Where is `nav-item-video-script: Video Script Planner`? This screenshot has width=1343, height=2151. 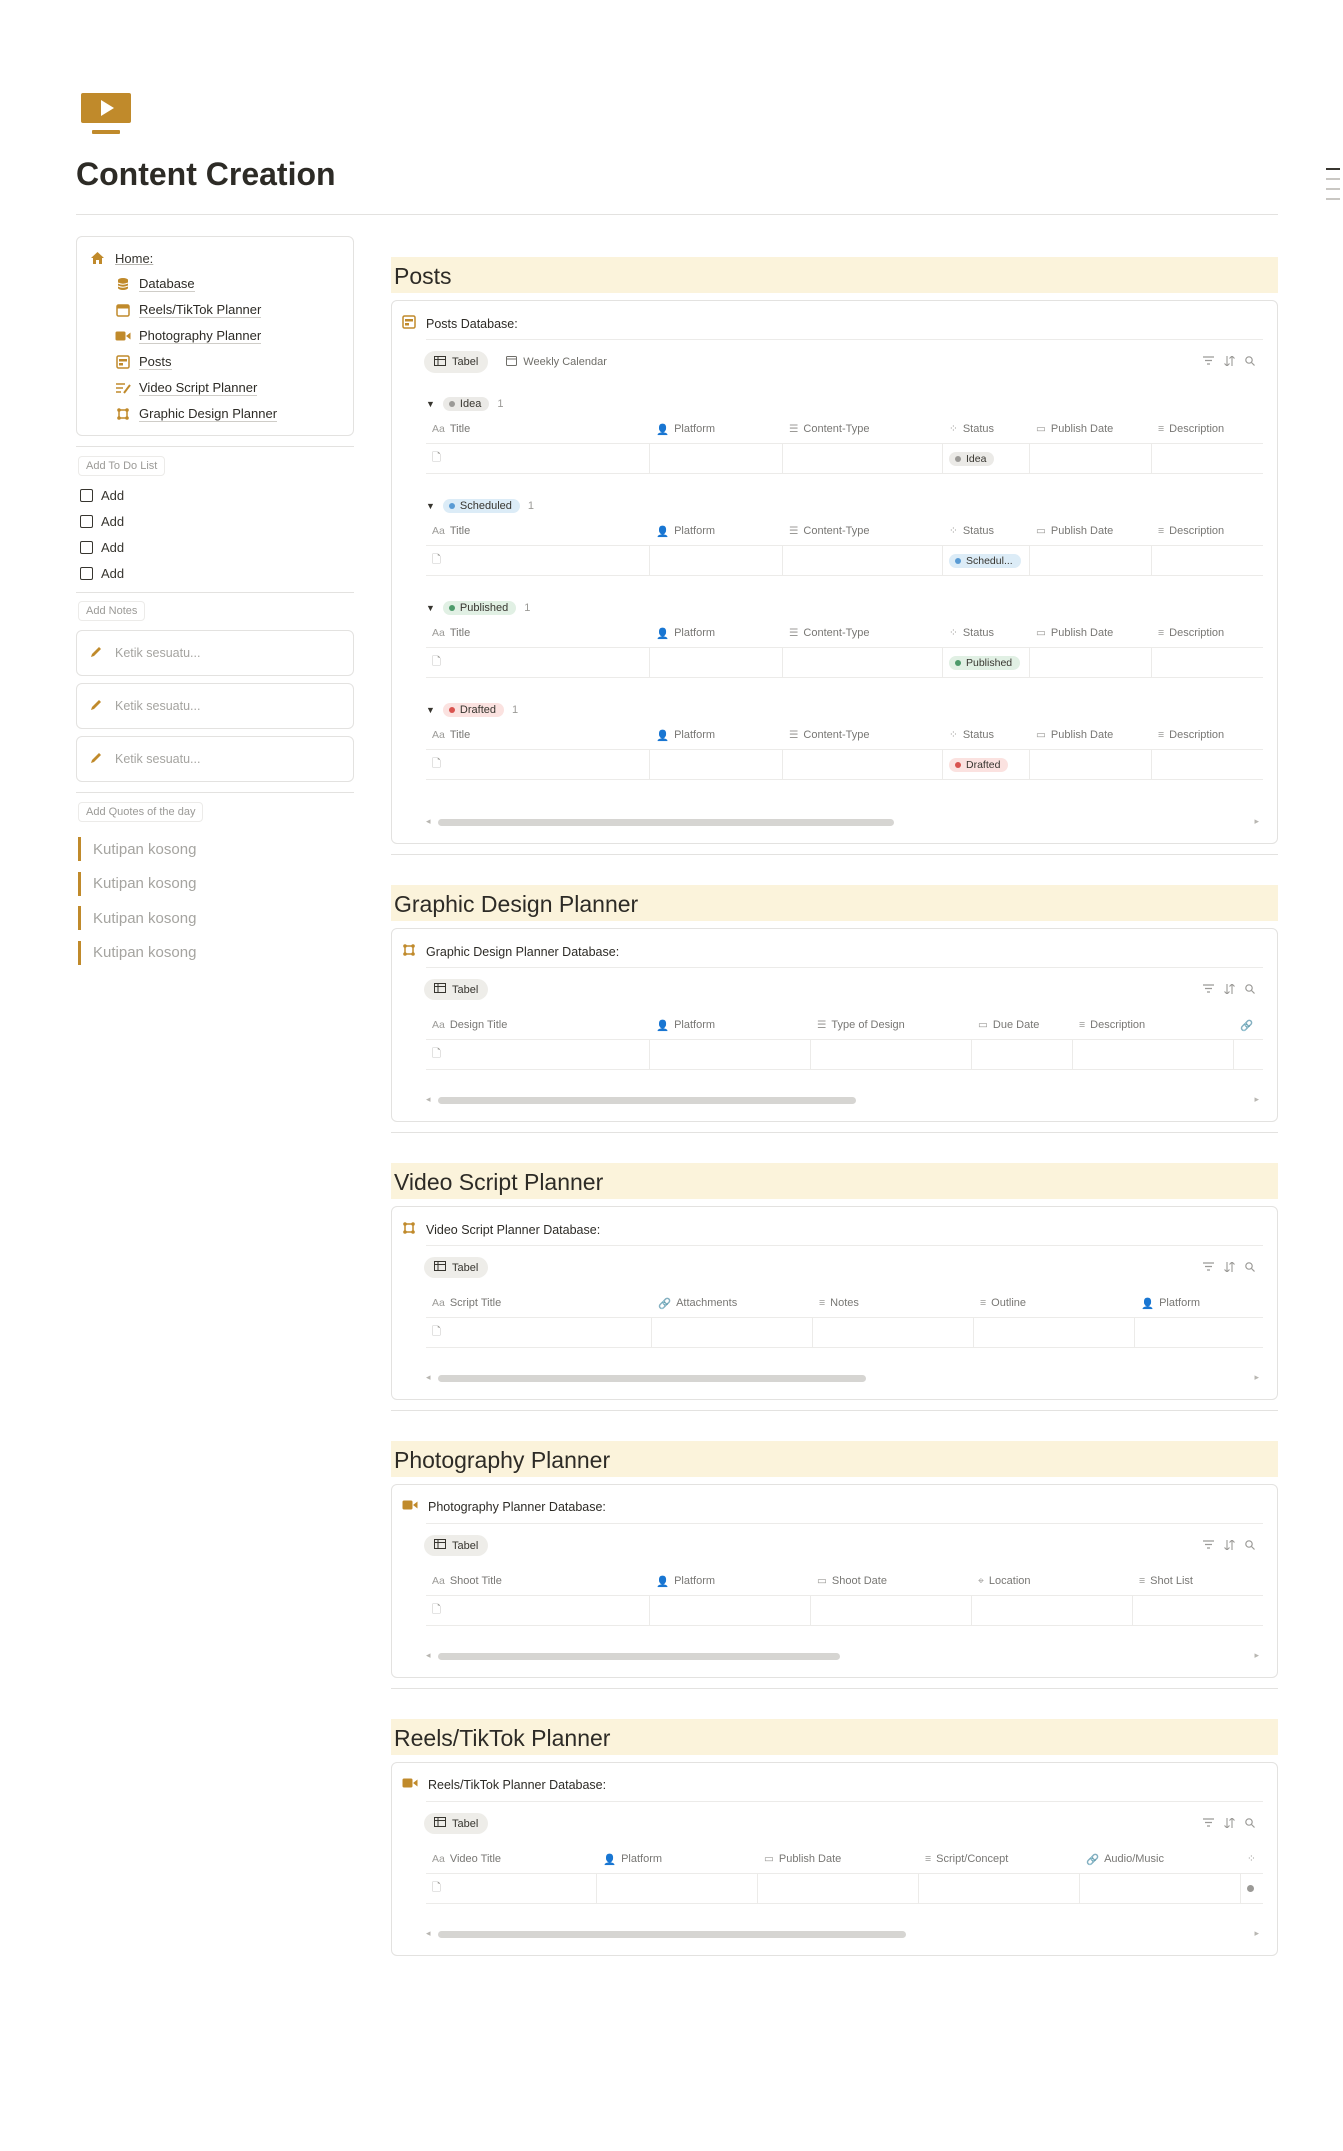 nav-item-video-script: Video Script Planner is located at coordinates (196, 388).